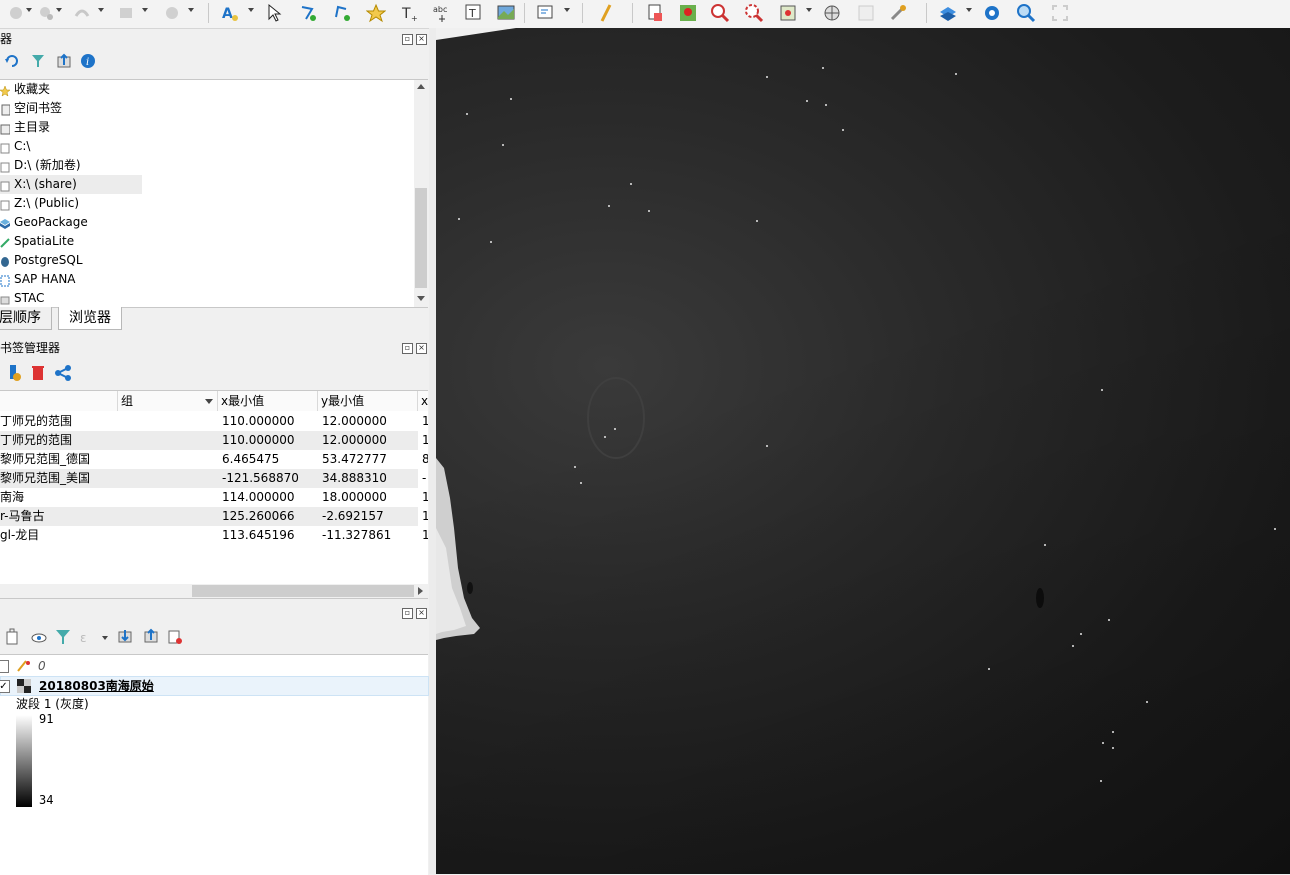  Describe the element at coordinates (5, 280) in the screenshot. I see `saphana-icon` at that location.